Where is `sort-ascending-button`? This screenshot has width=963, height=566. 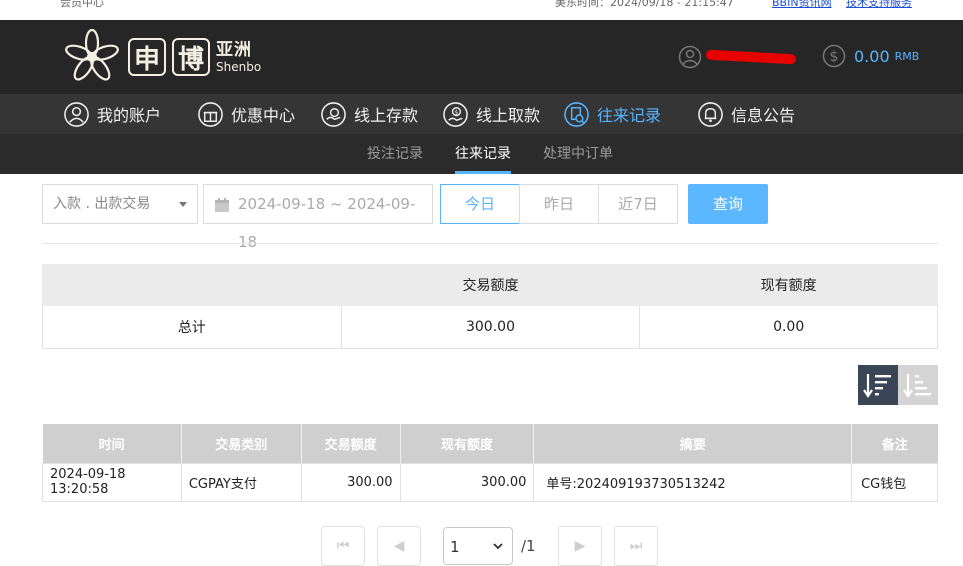
sort-ascending-button is located at coordinates (918, 385).